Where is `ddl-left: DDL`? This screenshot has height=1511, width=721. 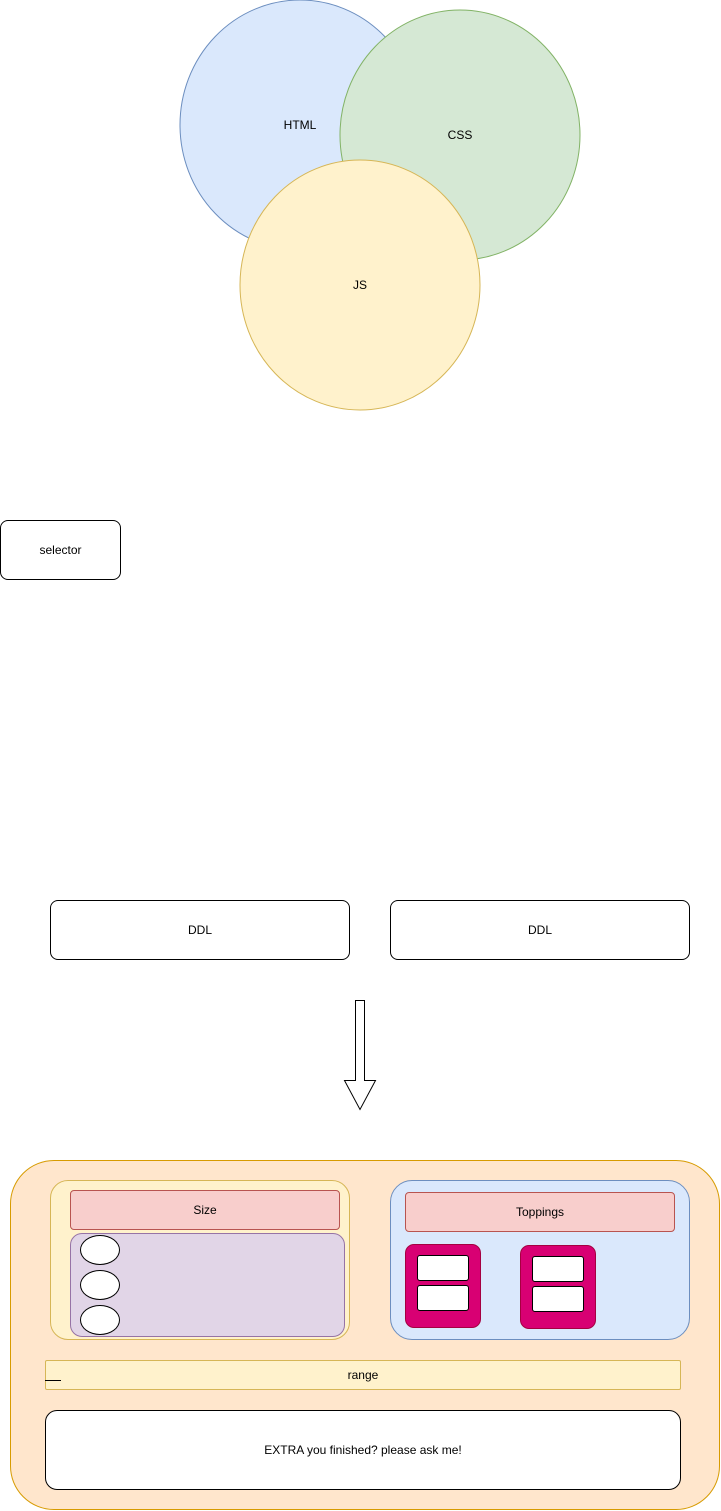 ddl-left: DDL is located at coordinates (200, 930).